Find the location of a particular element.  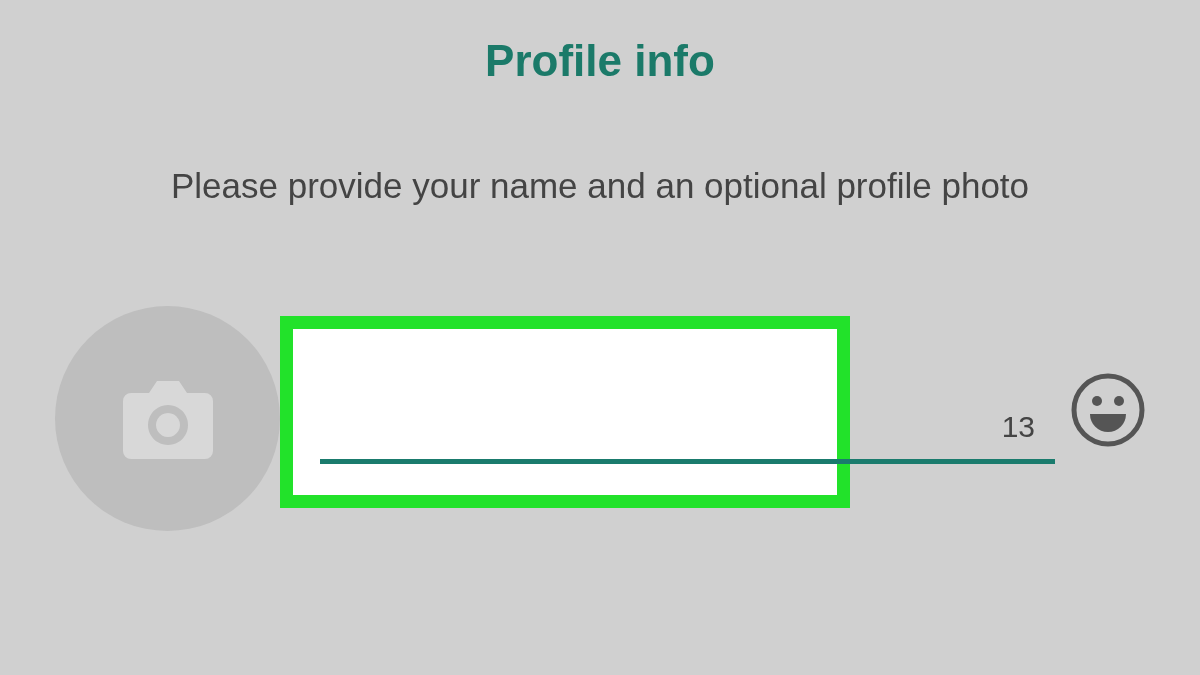

smiley-icon is located at coordinates (1108, 409).